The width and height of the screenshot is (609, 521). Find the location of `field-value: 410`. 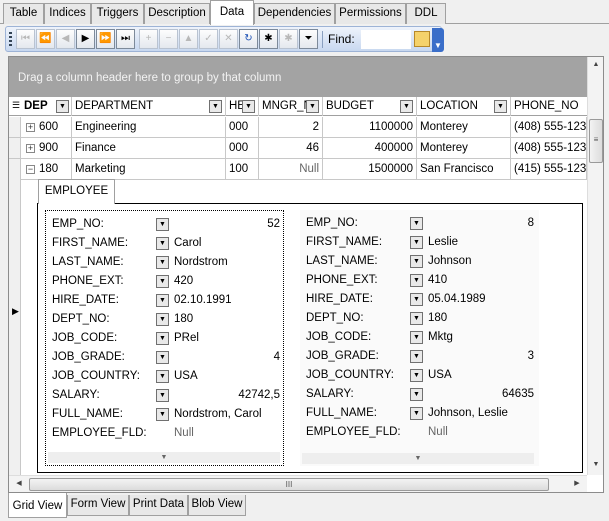

field-value: 410 is located at coordinates (437, 280).